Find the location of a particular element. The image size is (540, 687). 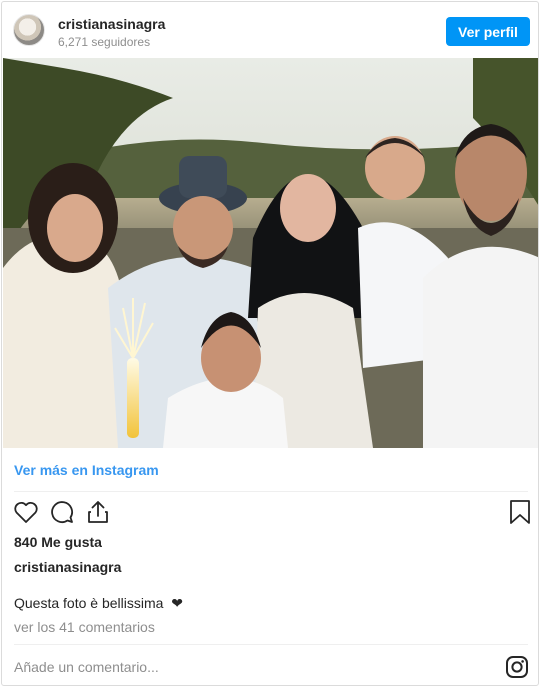

add-comment-input is located at coordinates (249, 667).